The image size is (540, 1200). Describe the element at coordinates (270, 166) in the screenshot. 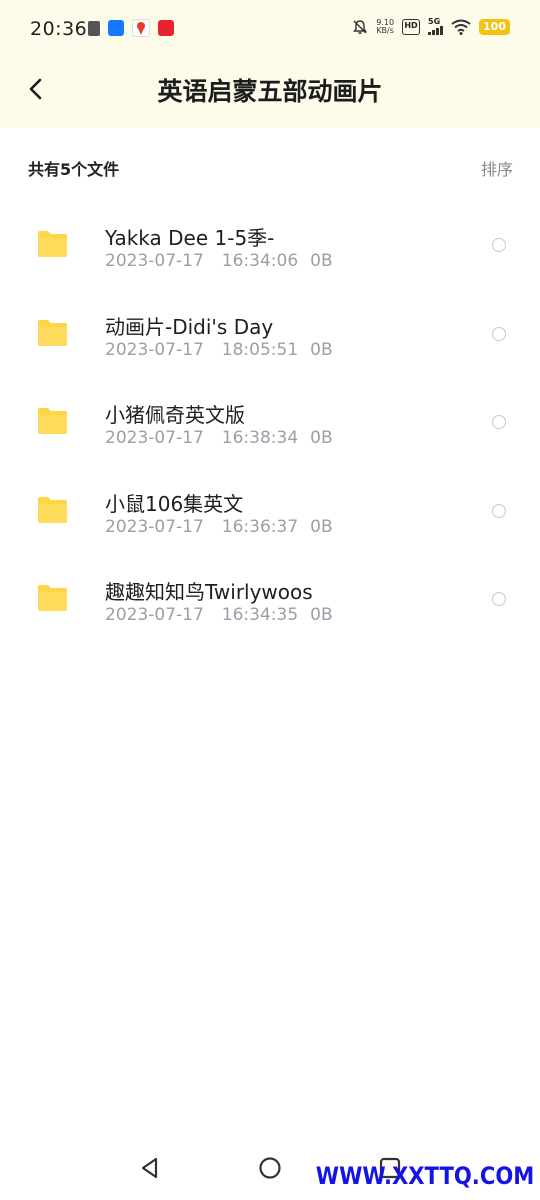

I see `list-toolbar: 共有5个文件 排序` at that location.